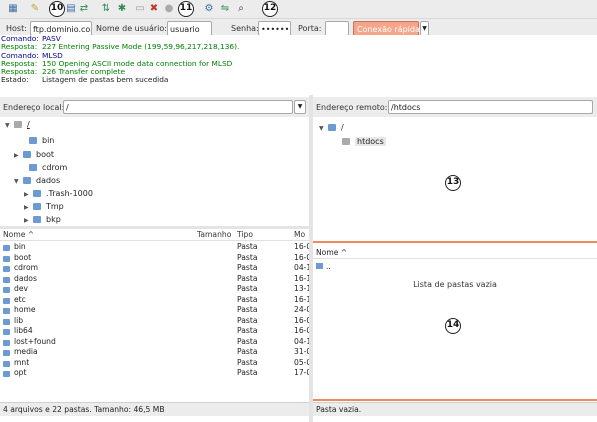 Image resolution: width=597 pixels, height=422 pixels. Describe the element at coordinates (455, 400) in the screenshot. I see `remote-status-divider` at that location.